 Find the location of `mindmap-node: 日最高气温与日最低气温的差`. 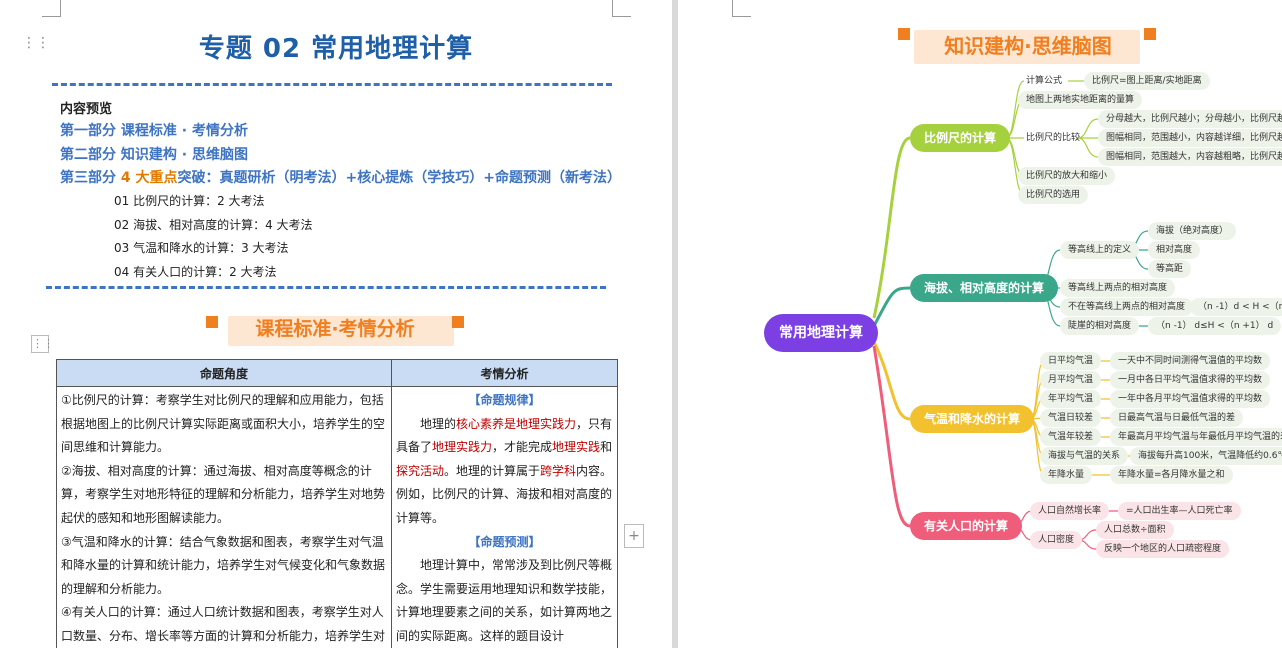

mindmap-node: 日最高气温与日最低气温的差 is located at coordinates (1177, 418).